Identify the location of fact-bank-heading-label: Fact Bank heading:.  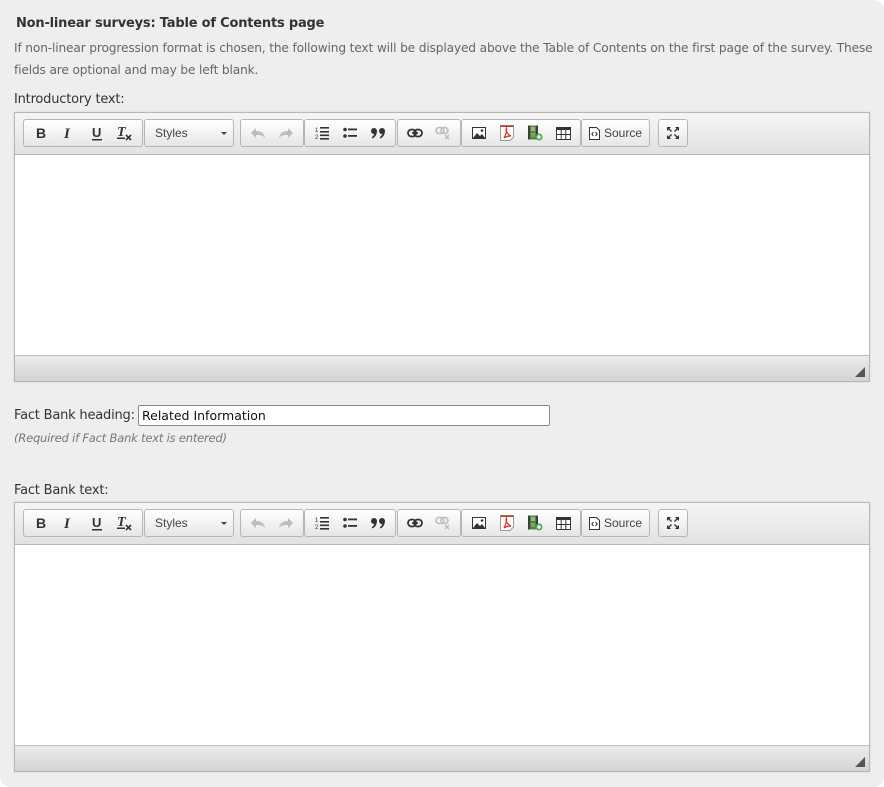
(74, 415).